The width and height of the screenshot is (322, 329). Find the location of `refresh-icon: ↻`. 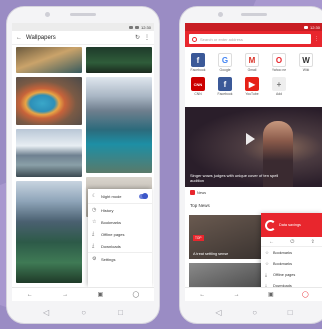

refresh-icon: ↻ is located at coordinates (137, 37).